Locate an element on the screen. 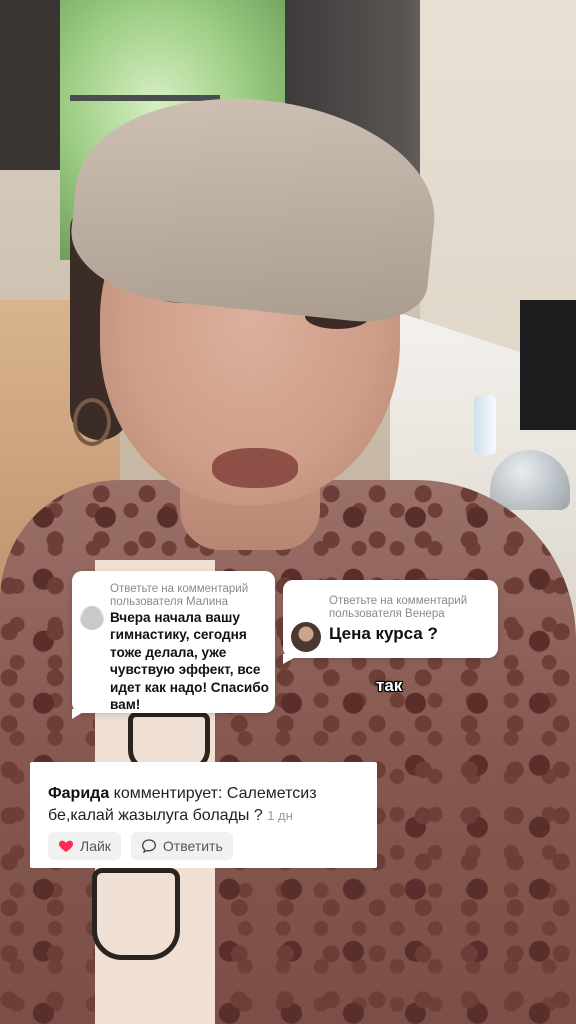 The height and width of the screenshot is (1024, 576). sunglasses is located at coordinates (136, 914).